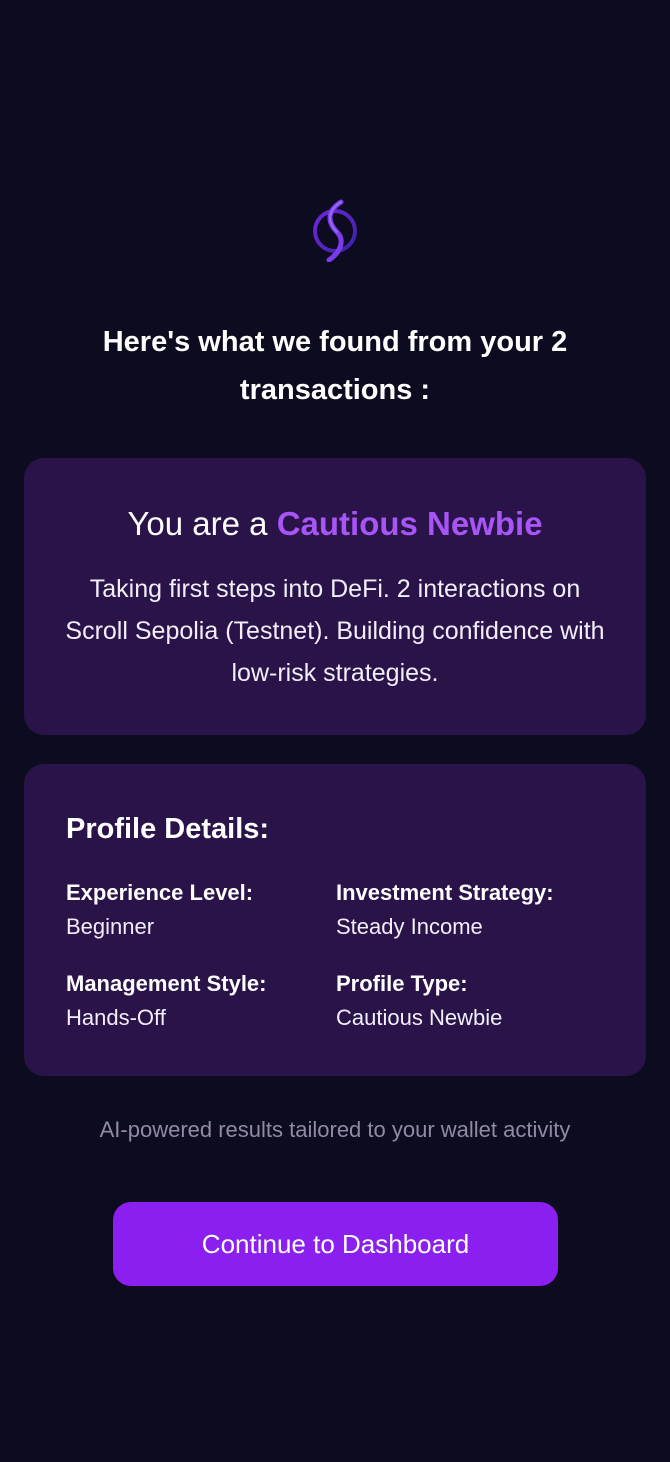 Image resolution: width=670 pixels, height=1462 pixels. What do you see at coordinates (402, 983) in the screenshot?
I see `detail-label: Profile Type:` at bounding box center [402, 983].